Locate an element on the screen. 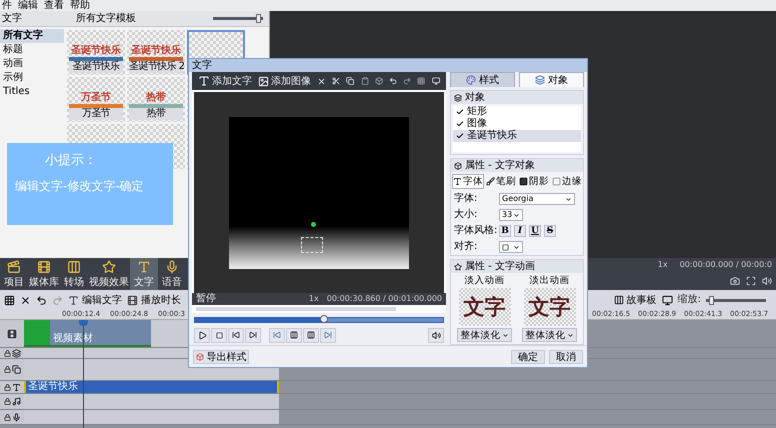 The image size is (776, 428). object-item: 图像 is located at coordinates (517, 124).